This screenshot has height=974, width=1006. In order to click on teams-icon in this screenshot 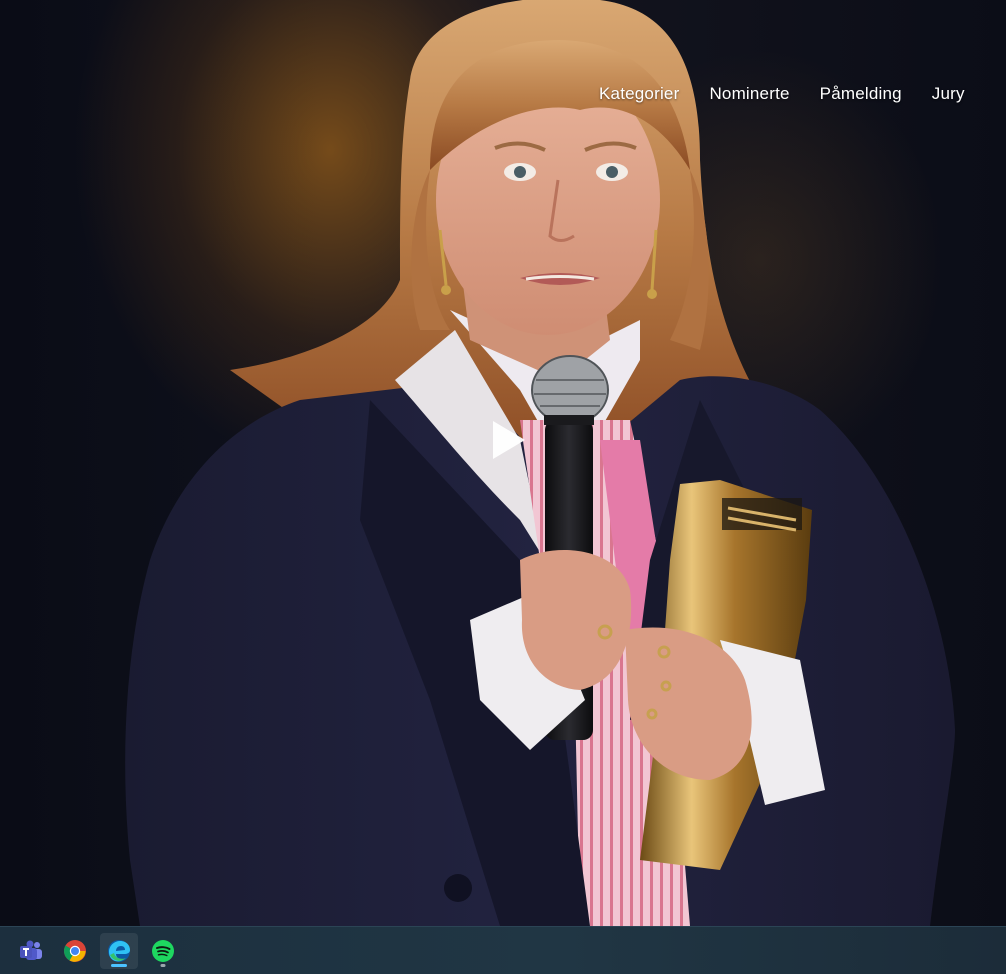, I will do `click(31, 950)`.